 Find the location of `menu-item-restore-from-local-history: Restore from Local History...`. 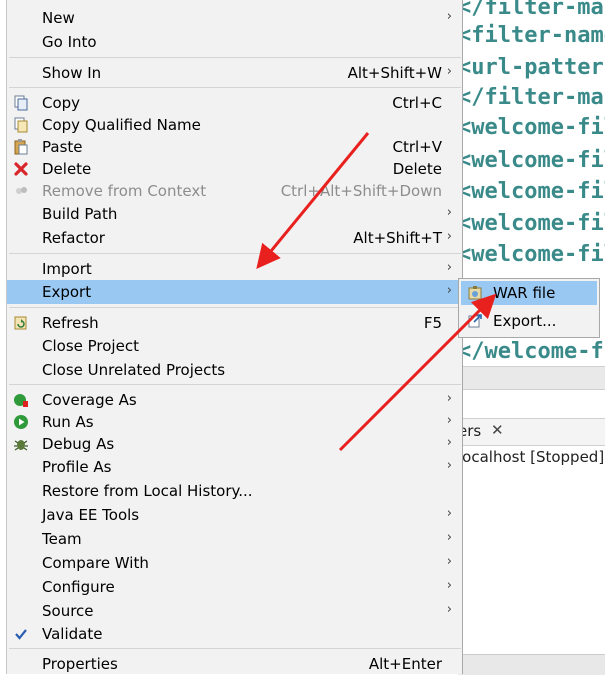

menu-item-restore-from-local-history: Restore from Local History... is located at coordinates (234, 491).